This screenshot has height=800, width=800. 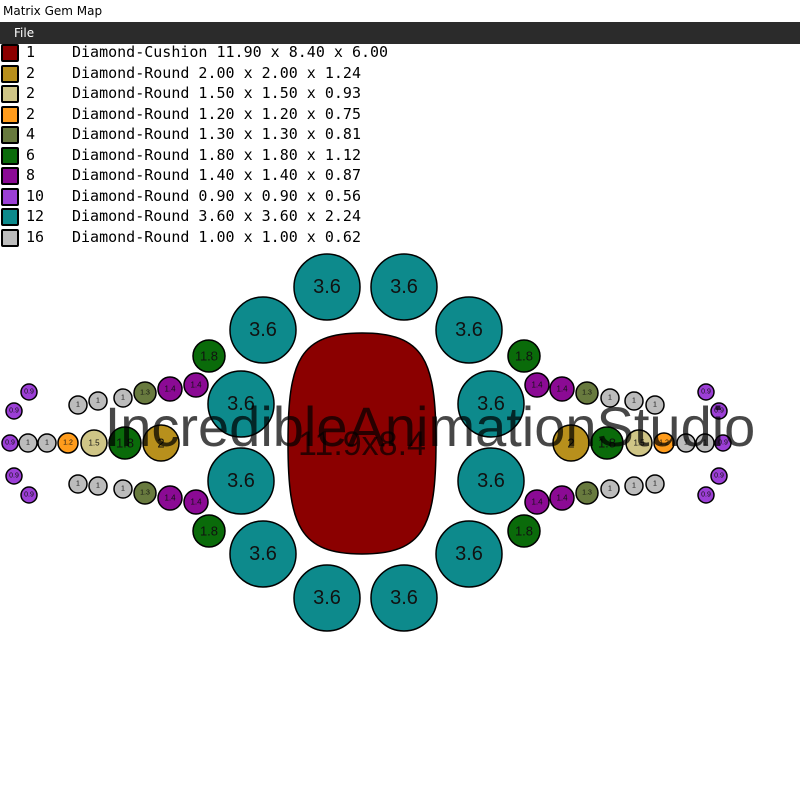 I want to click on legend-count: 1, so click(x=31, y=52).